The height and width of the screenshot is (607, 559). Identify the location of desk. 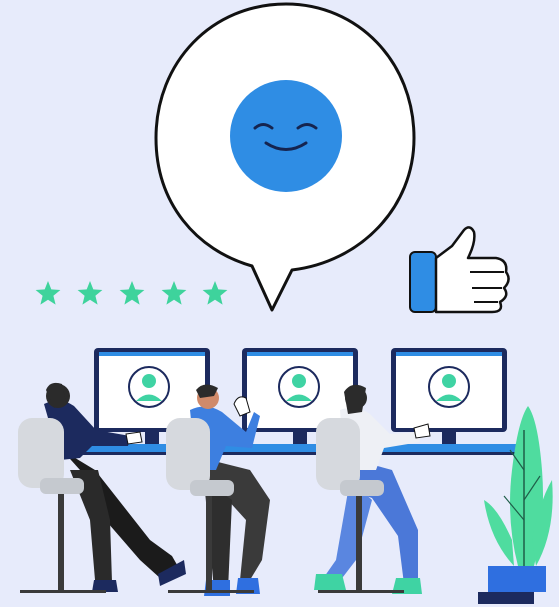
(295, 449).